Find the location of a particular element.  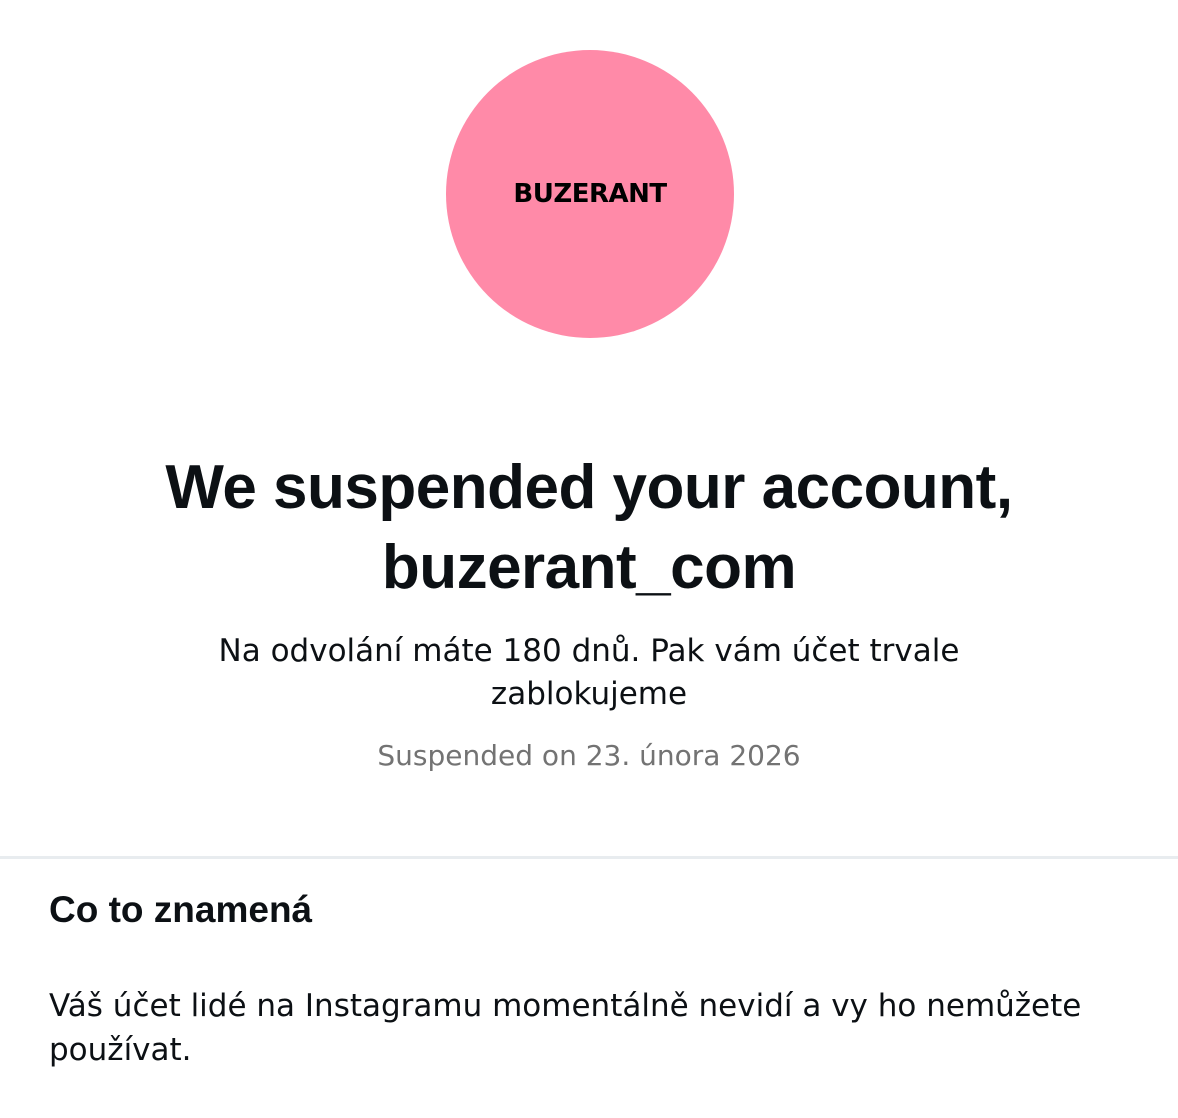

profile-avatar: BUZERANT is located at coordinates (590, 194).